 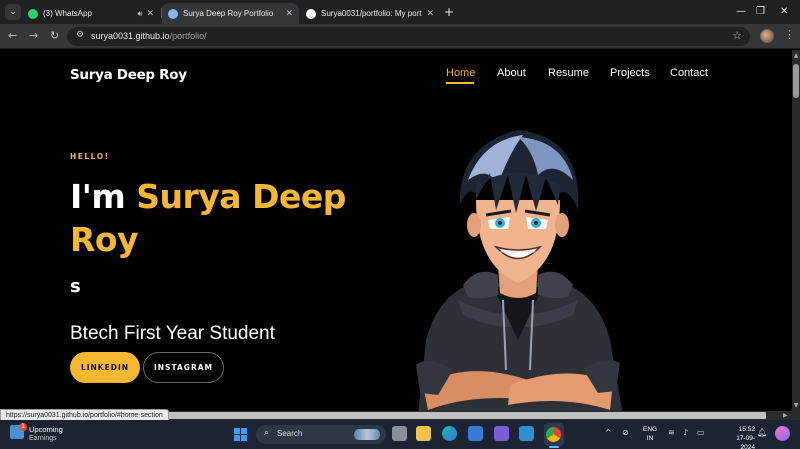 What do you see at coordinates (762, 432) in the screenshot?
I see `notification-bell-icon: 🔔︎` at bounding box center [762, 432].